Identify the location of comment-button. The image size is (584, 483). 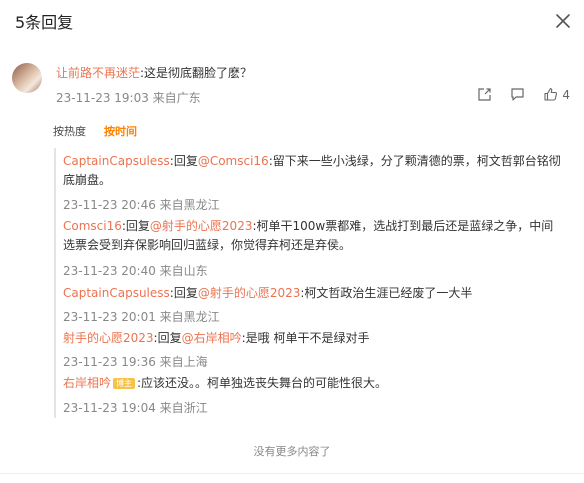
(517, 94).